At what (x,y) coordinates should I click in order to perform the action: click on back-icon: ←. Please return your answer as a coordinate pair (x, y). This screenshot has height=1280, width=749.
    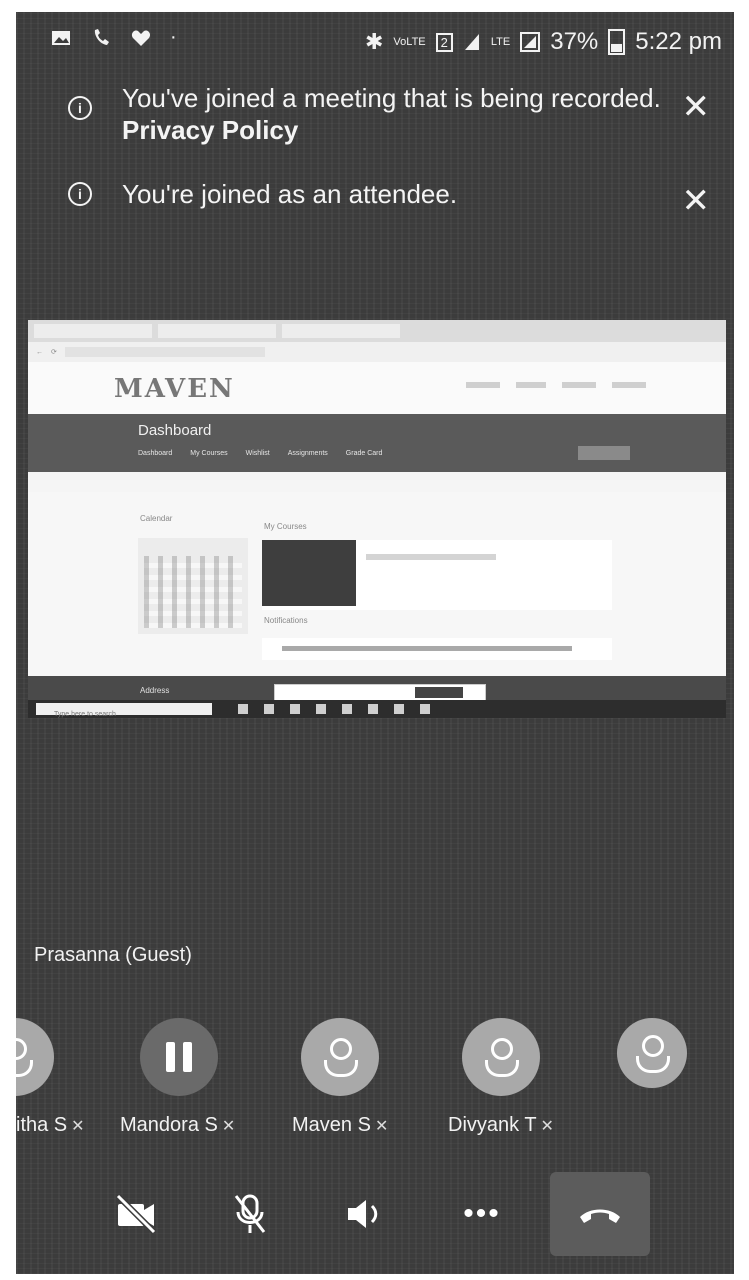
    Looking at the image, I should click on (39, 352).